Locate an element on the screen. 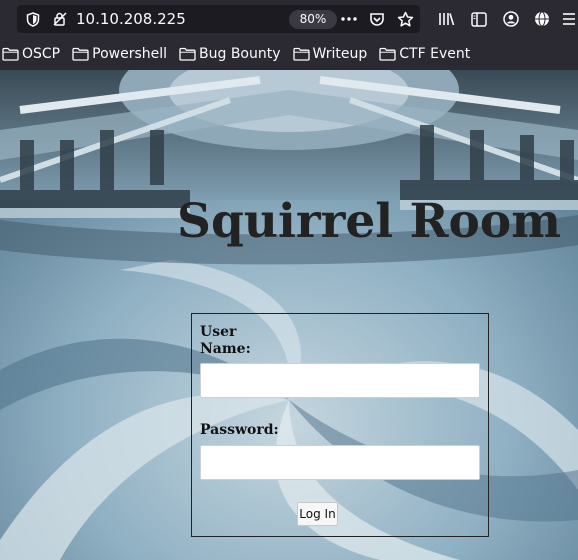 This screenshot has height=560, width=578. bookmark-folder-ctf-event: CTF Event is located at coordinates (424, 54).